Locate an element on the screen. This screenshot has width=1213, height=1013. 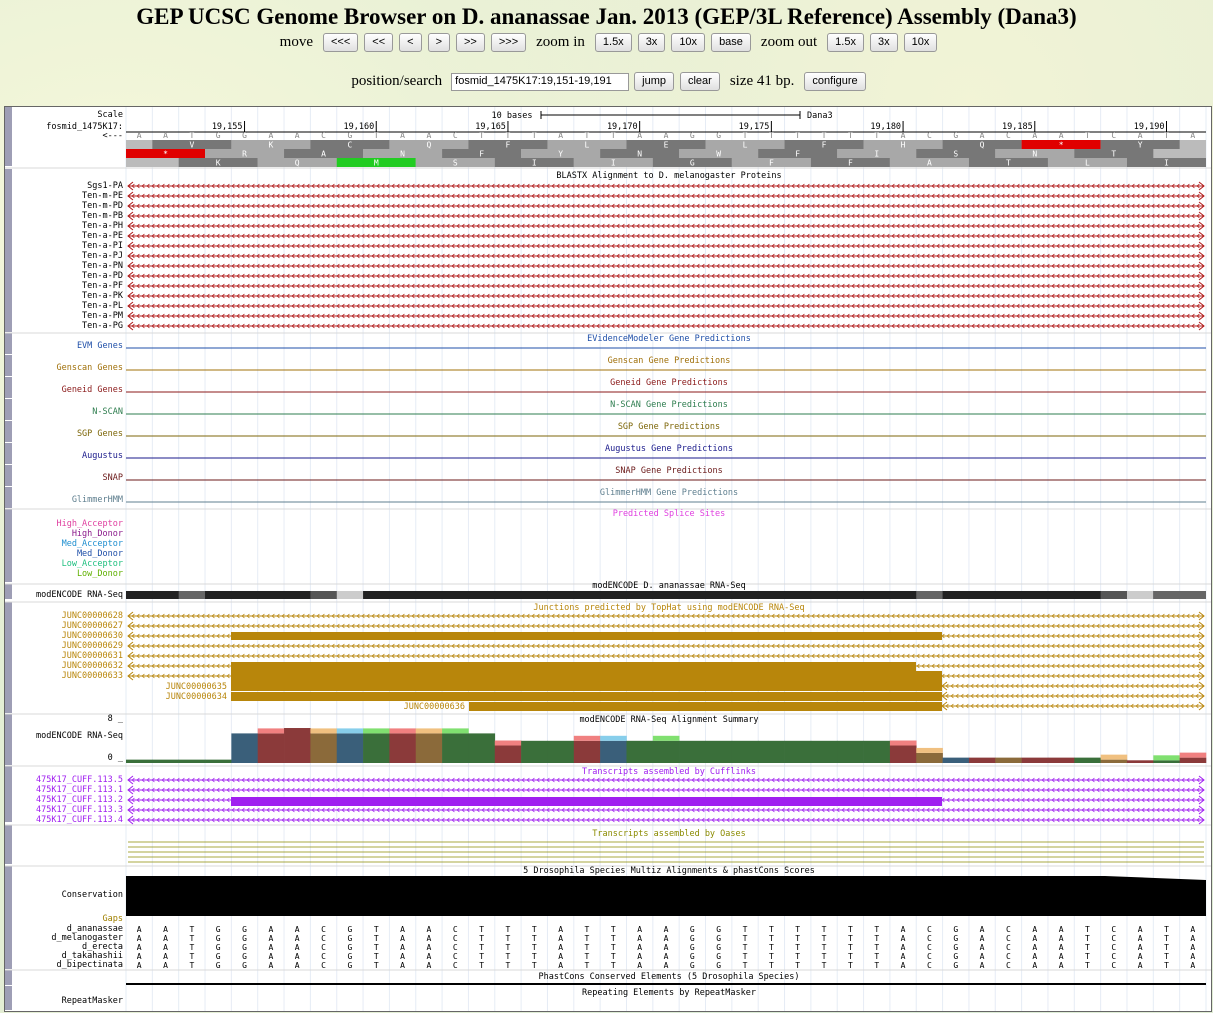
move-right-mid-button: >> is located at coordinates (470, 42).